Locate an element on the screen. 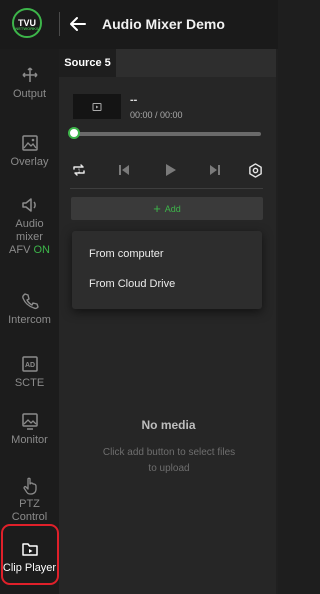 The image size is (320, 594). pointer-hand-icon is located at coordinates (29, 486).